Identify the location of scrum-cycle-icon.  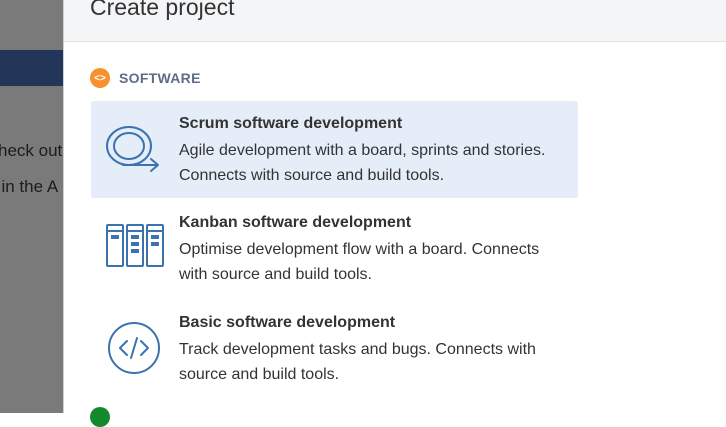
(132, 149).